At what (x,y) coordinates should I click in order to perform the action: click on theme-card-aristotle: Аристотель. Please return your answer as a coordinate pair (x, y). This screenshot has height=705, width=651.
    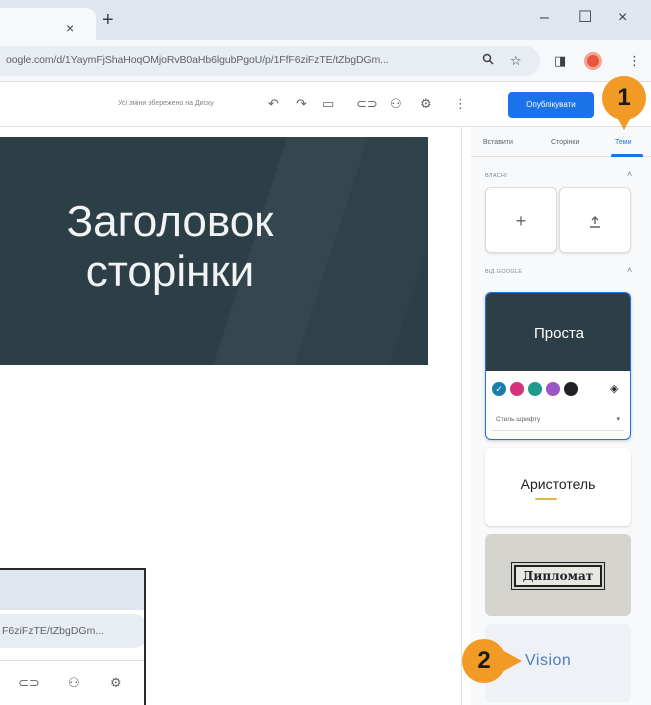
    Looking at the image, I should click on (558, 487).